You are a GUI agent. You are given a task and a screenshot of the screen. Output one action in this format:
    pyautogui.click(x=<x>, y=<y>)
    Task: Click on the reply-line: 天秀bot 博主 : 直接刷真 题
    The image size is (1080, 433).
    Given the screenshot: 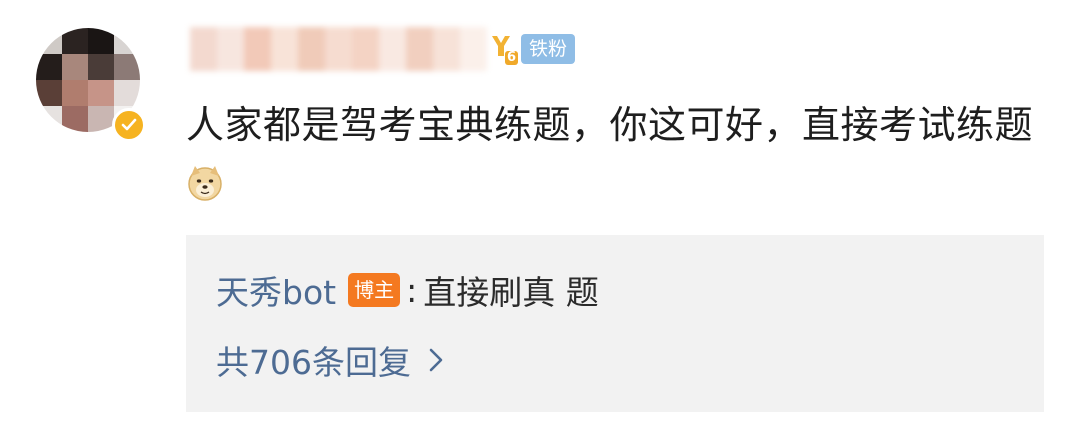 What is the action you would take?
    pyautogui.click(x=407, y=290)
    